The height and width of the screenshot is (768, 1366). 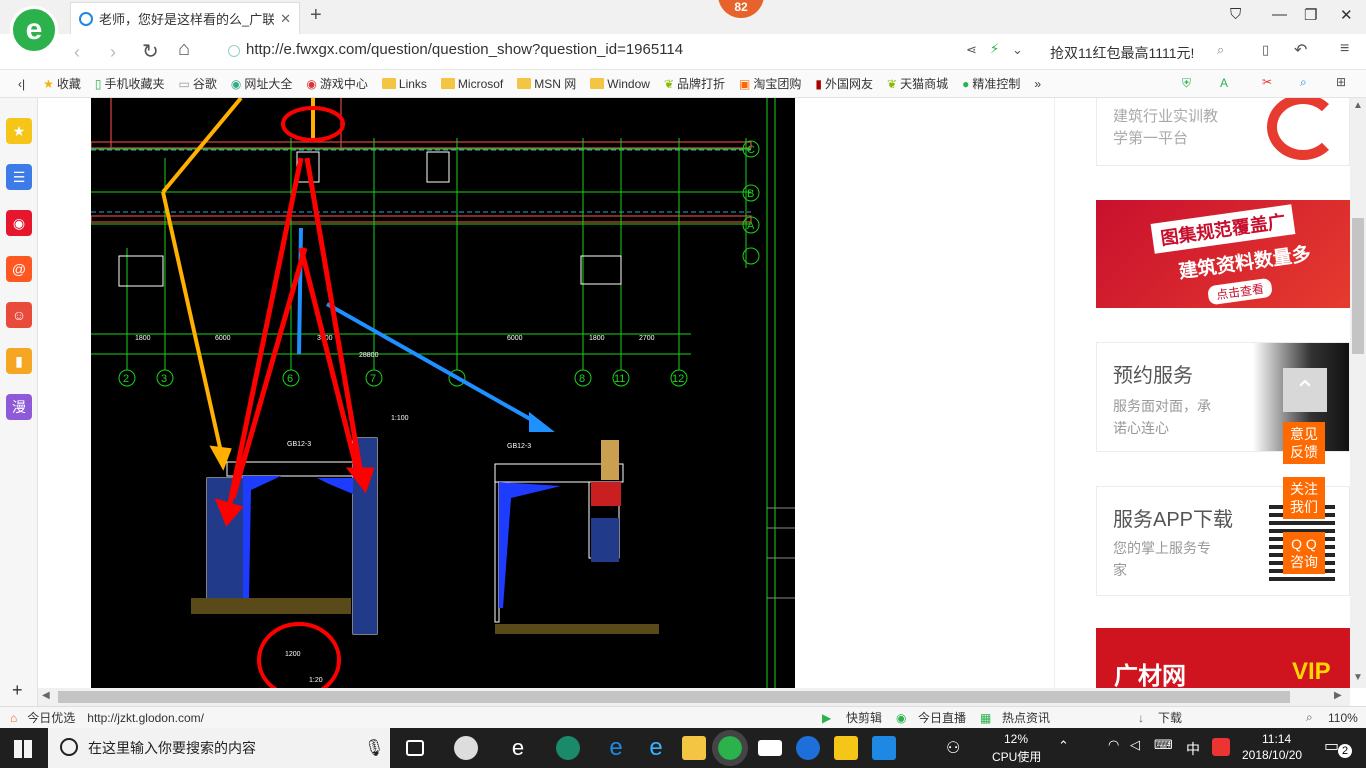 What do you see at coordinates (942, 717) in the screenshot?
I see `status-item: 今日直播` at bounding box center [942, 717].